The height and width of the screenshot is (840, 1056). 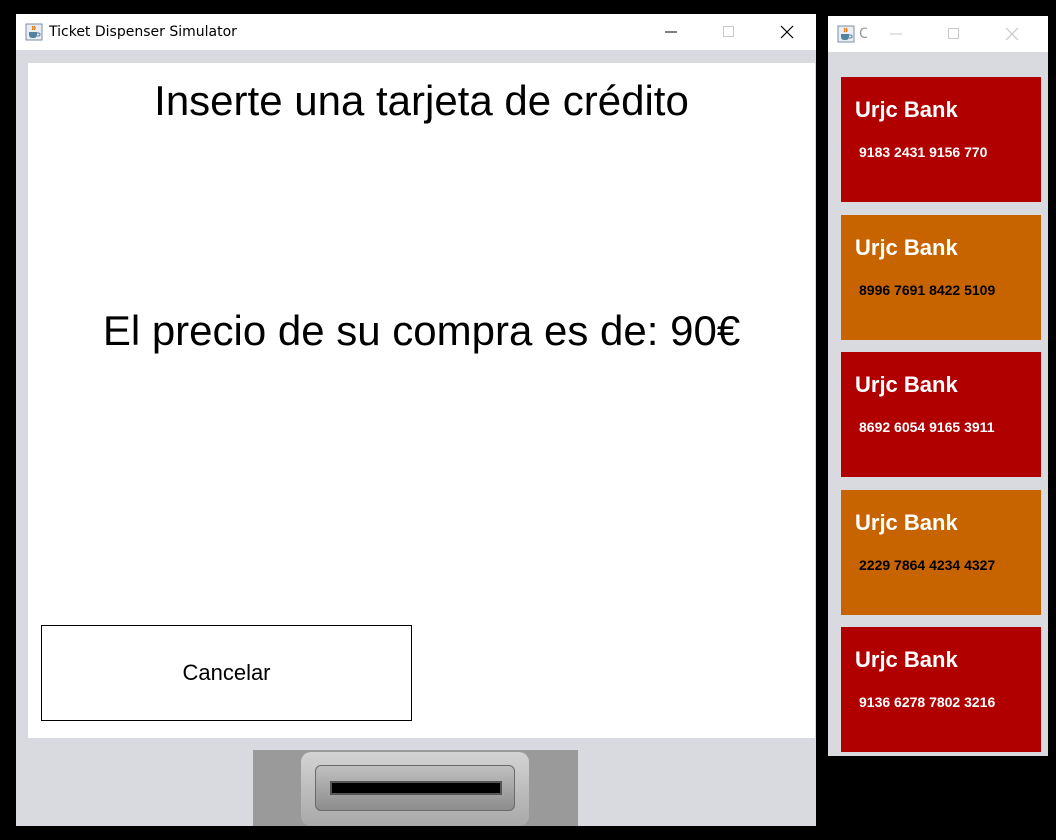 I want to click on cancel-button: Cancelar, so click(x=226, y=673).